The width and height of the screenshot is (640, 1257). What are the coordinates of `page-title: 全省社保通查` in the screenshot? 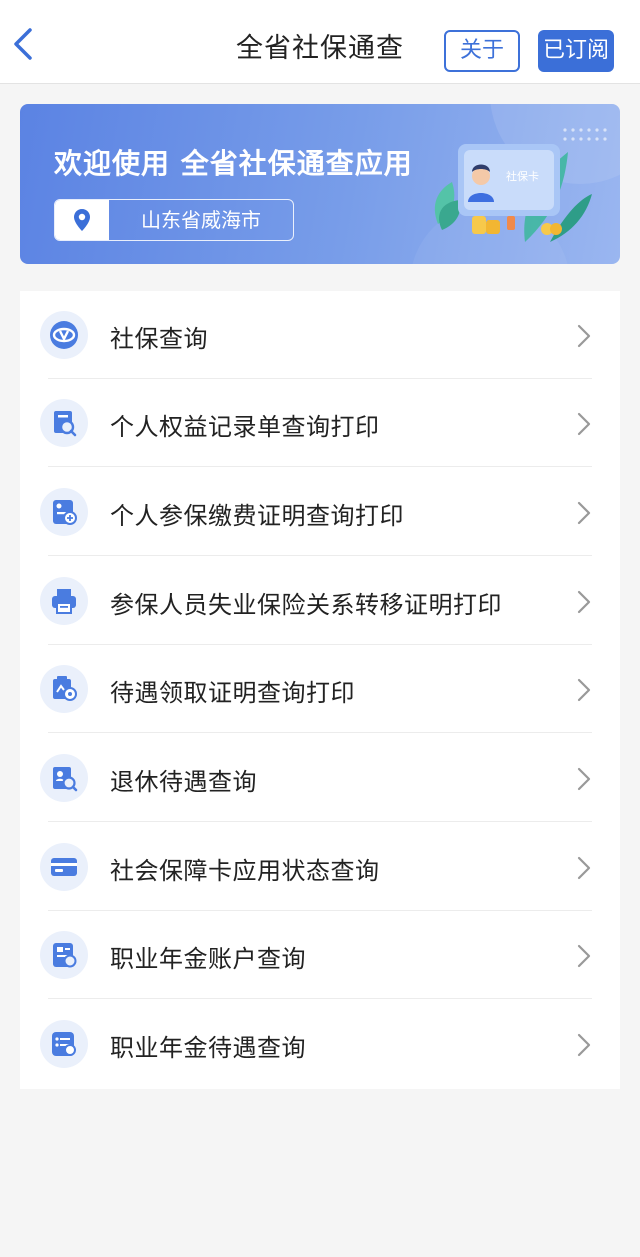 It's located at (320, 48).